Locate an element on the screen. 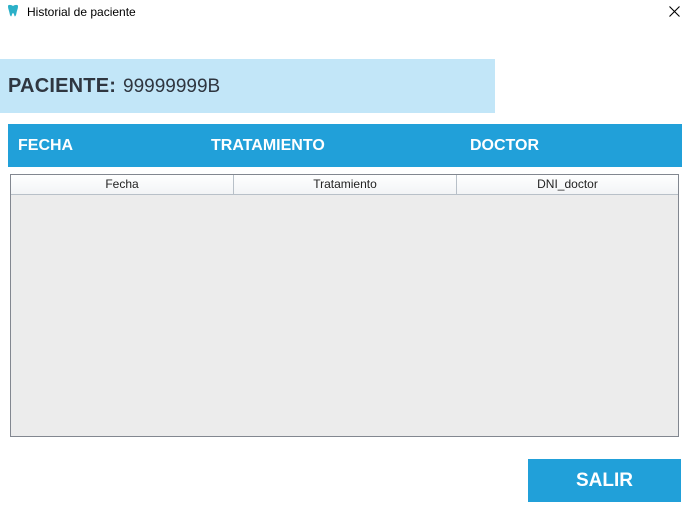 This screenshot has height=518, width=689. window-title: Historial de paciente is located at coordinates (81, 12).